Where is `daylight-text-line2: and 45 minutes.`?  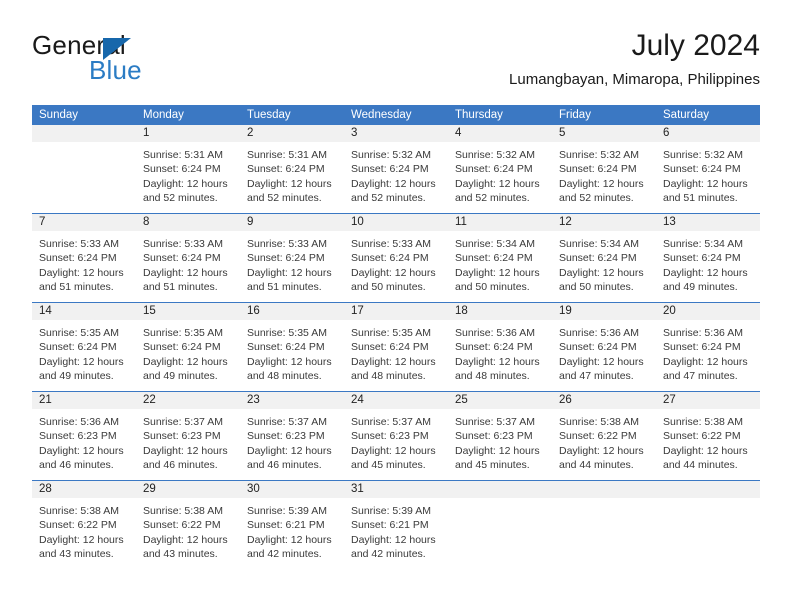 daylight-text-line2: and 45 minutes. is located at coordinates (492, 465).